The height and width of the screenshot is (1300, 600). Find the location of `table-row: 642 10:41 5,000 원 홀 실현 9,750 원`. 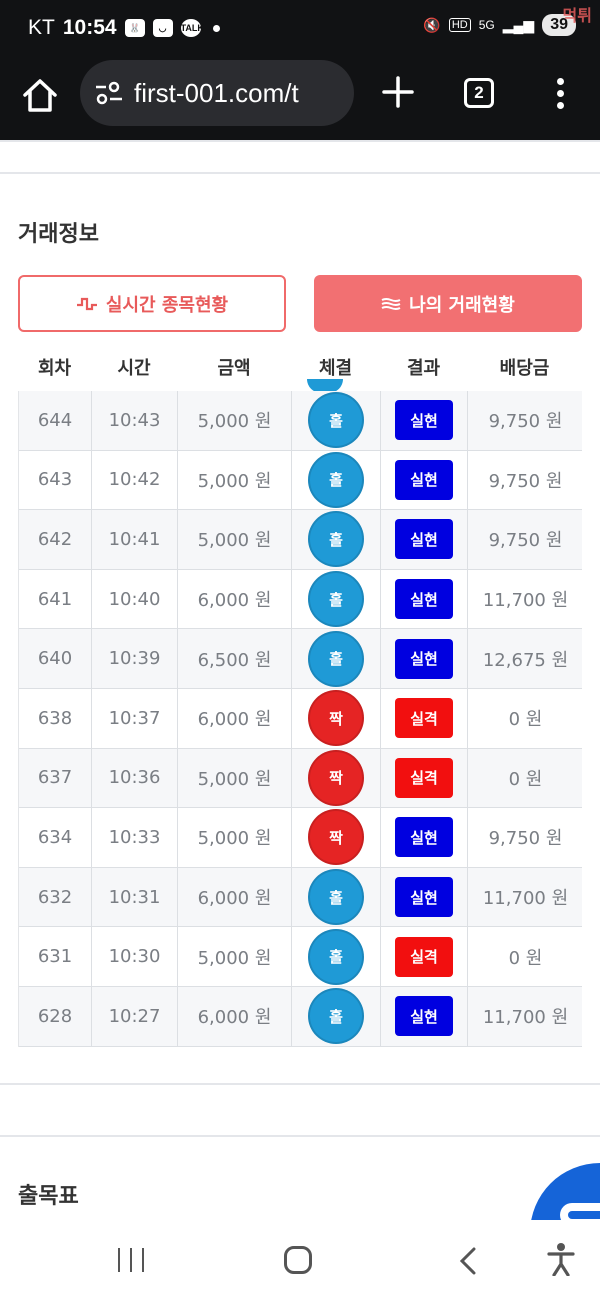

table-row: 642 10:41 5,000 원 홀 실현 9,750 원 is located at coordinates (300, 540).